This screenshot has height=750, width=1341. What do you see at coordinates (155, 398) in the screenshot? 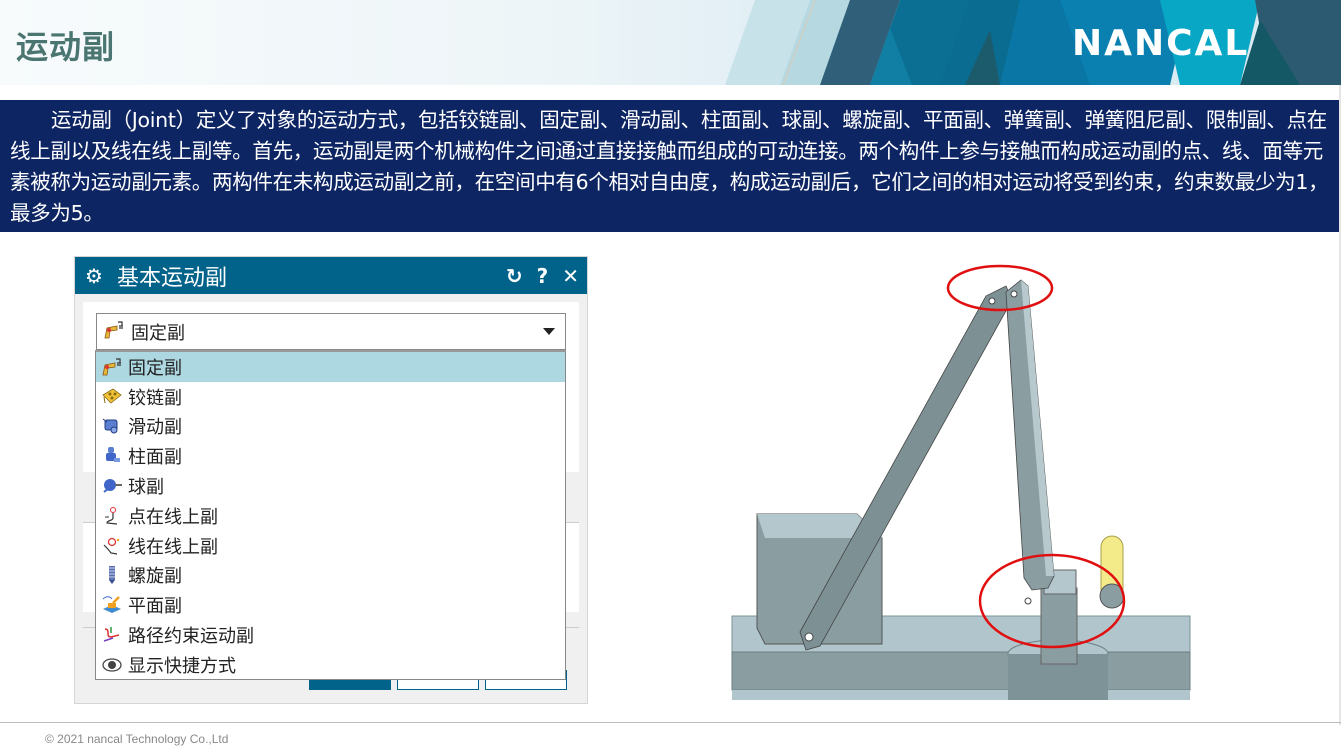
I see `option-label: 铰链副` at bounding box center [155, 398].